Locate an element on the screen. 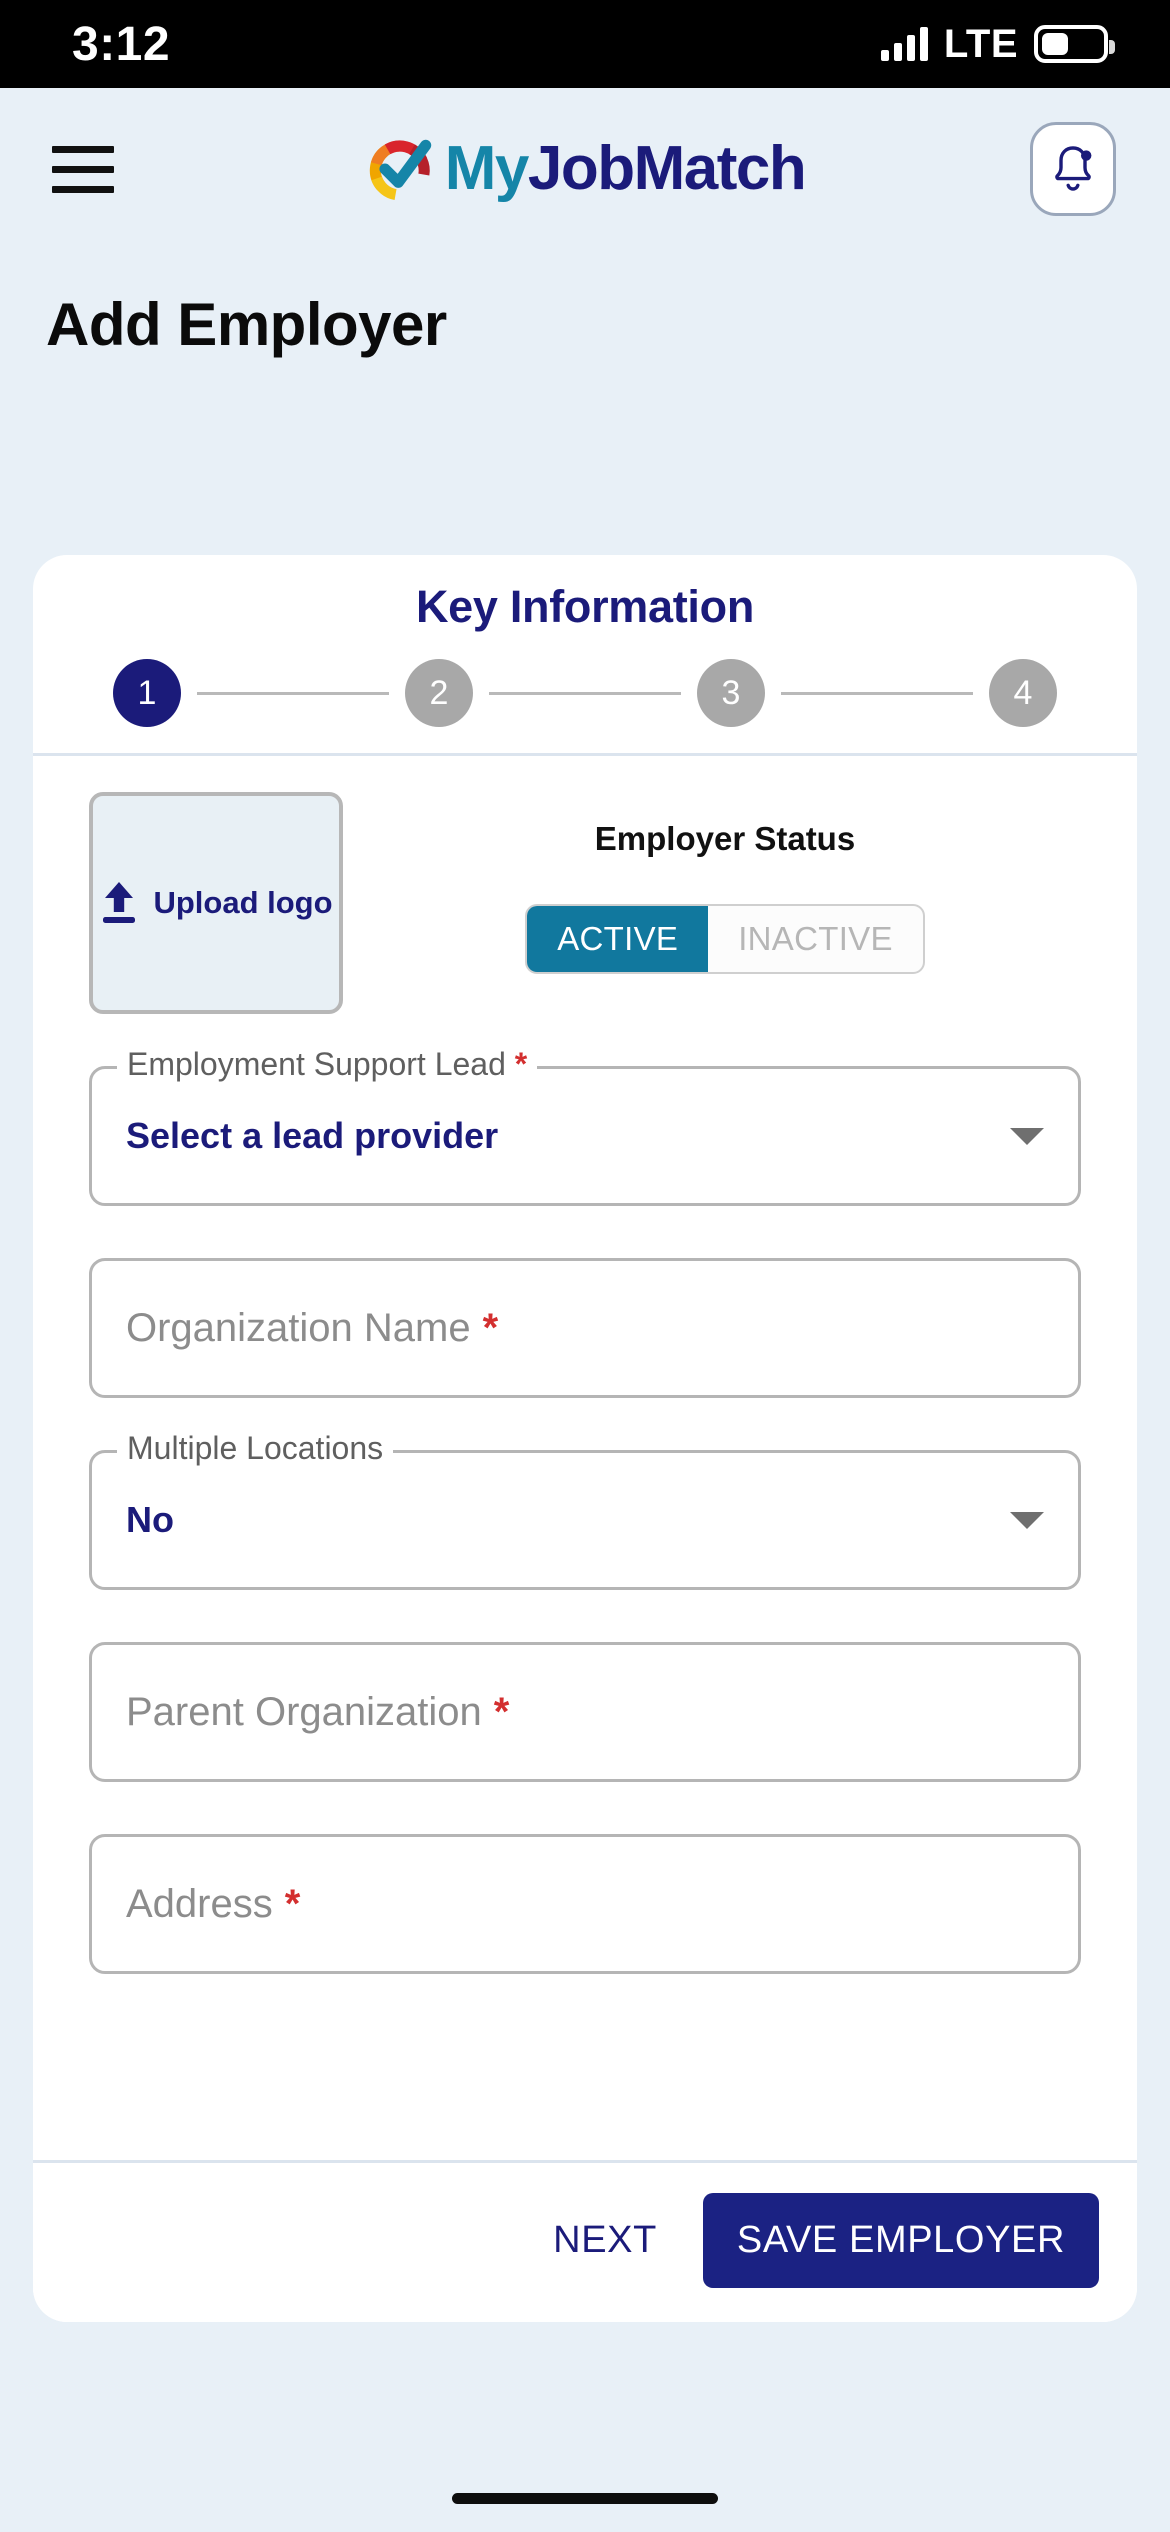  parent-organization-placeholder: Parent Organization is located at coordinates (304, 1711).